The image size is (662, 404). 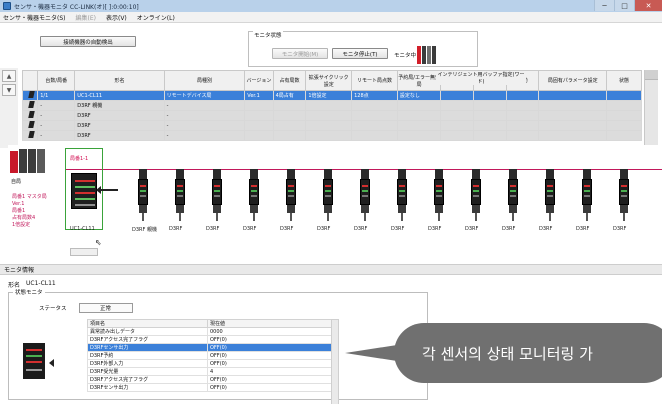 What do you see at coordinates (119, 105) in the screenshot?
I see `table-cell: D3RF 親機` at bounding box center [119, 105].